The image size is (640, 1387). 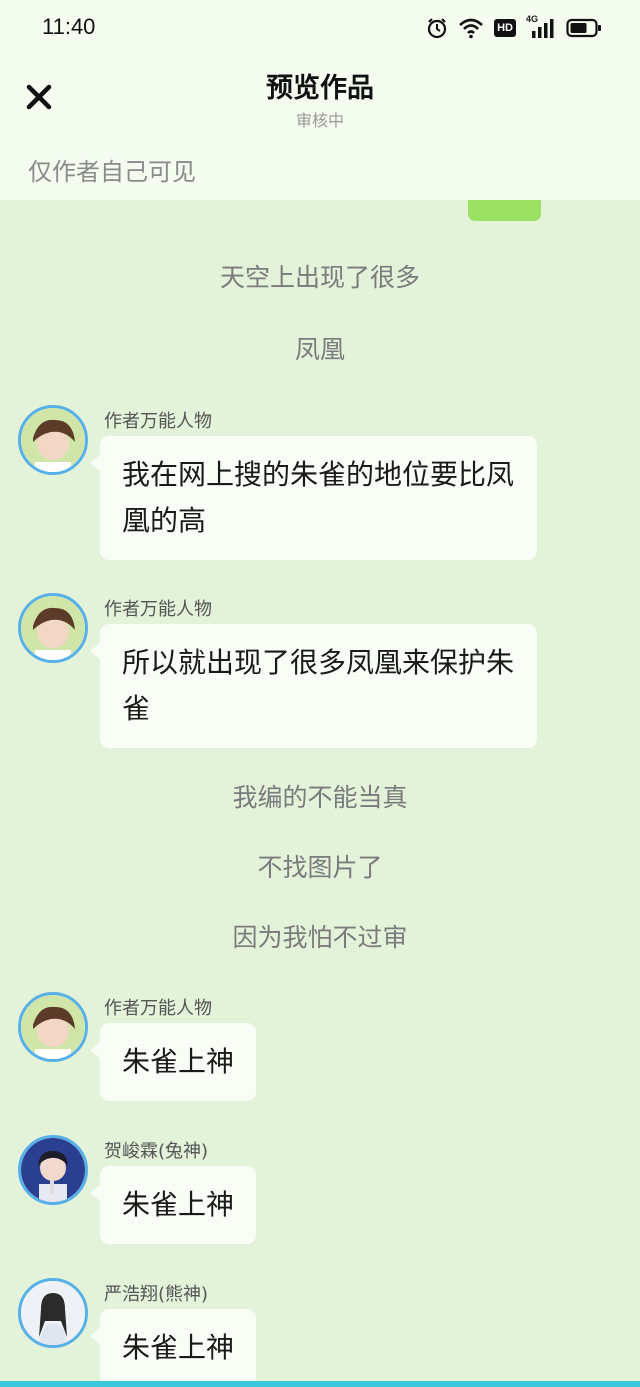 I want to click on narration-line: 因为我怕不过审, so click(x=320, y=937).